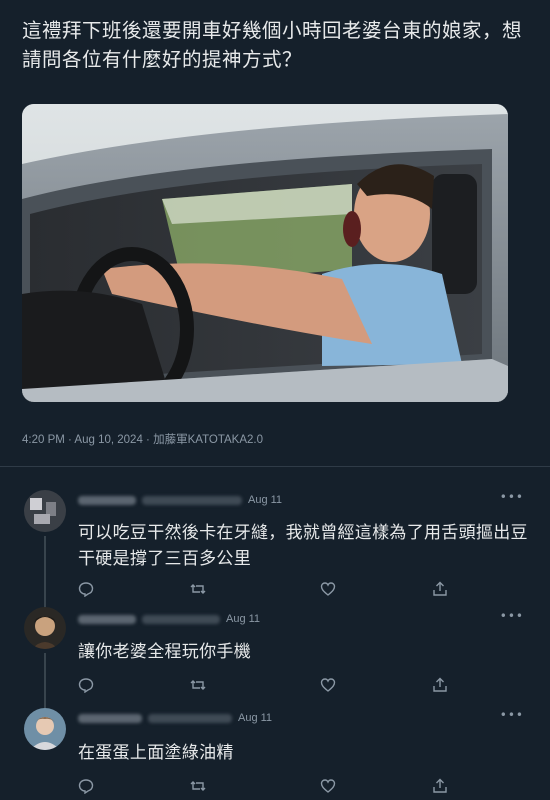  I want to click on thread-line, so click(45, 684).